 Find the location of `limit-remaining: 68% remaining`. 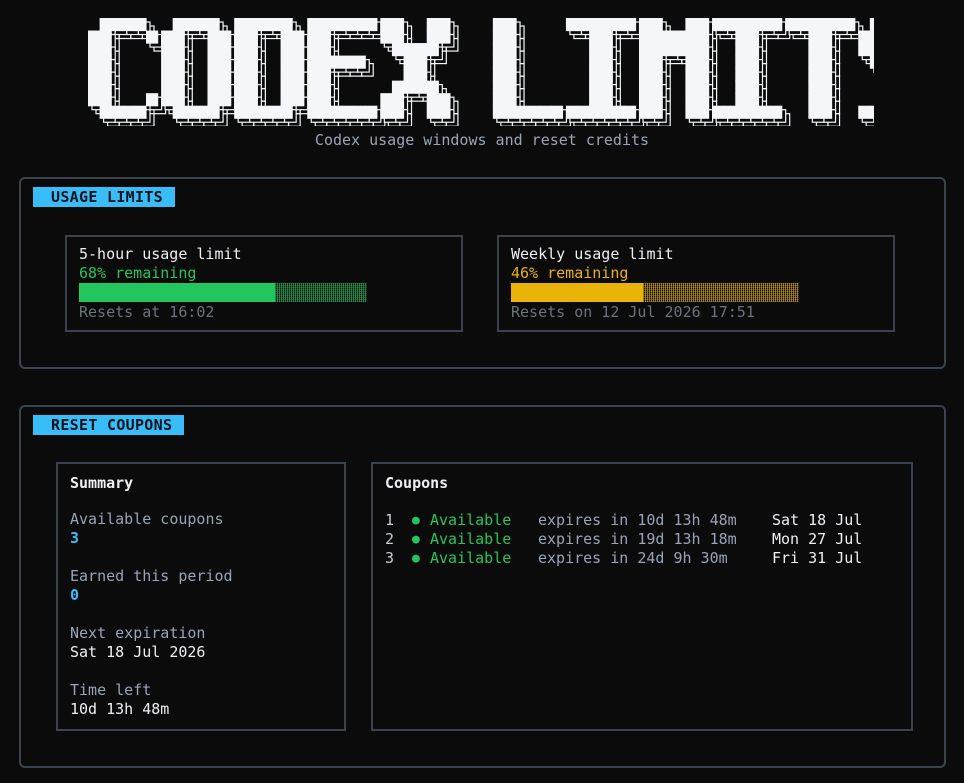

limit-remaining: 68% remaining is located at coordinates (138, 273).